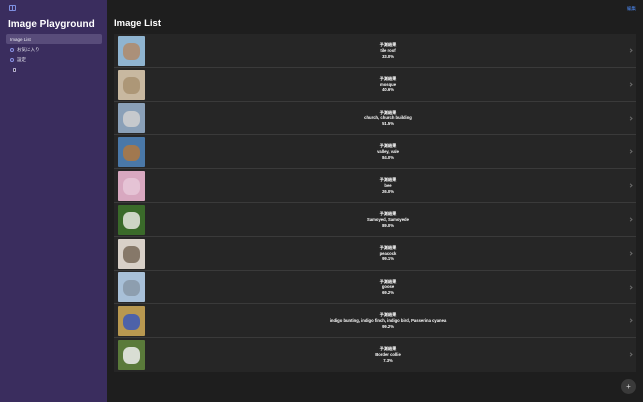 The width and height of the screenshot is (643, 402). What do you see at coordinates (12, 8) in the screenshot?
I see `sidebar-toggle-icon` at bounding box center [12, 8].